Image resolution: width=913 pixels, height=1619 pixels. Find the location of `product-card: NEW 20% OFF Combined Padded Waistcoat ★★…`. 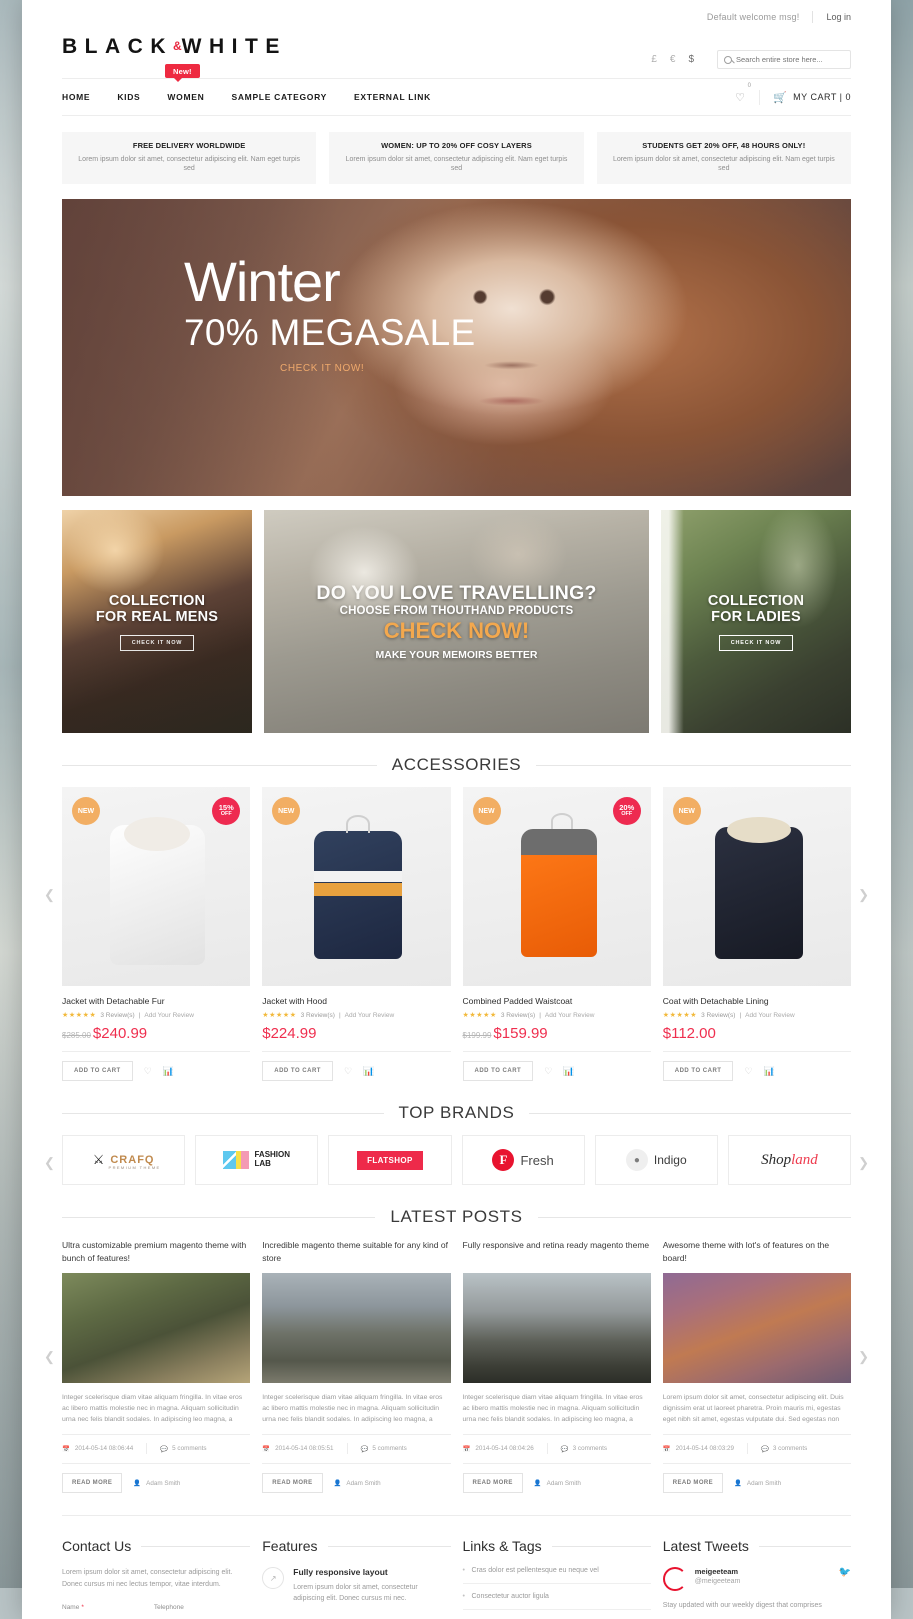

product-card: NEW 20% OFF Combined Padded Waistcoat ★★… is located at coordinates (557, 934).